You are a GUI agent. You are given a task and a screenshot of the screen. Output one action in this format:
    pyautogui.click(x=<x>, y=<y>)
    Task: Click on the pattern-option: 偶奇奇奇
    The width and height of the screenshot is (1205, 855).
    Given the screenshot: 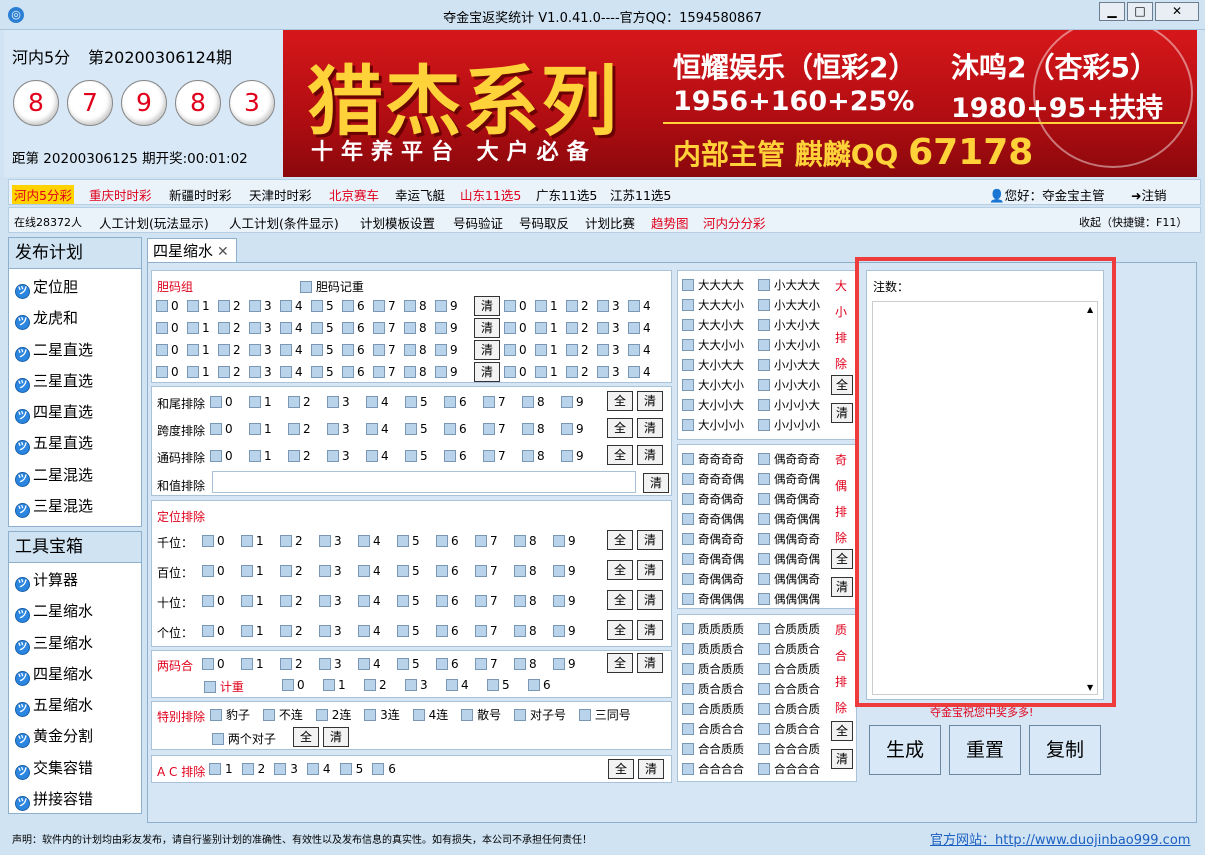 What is the action you would take?
    pyautogui.click(x=789, y=459)
    